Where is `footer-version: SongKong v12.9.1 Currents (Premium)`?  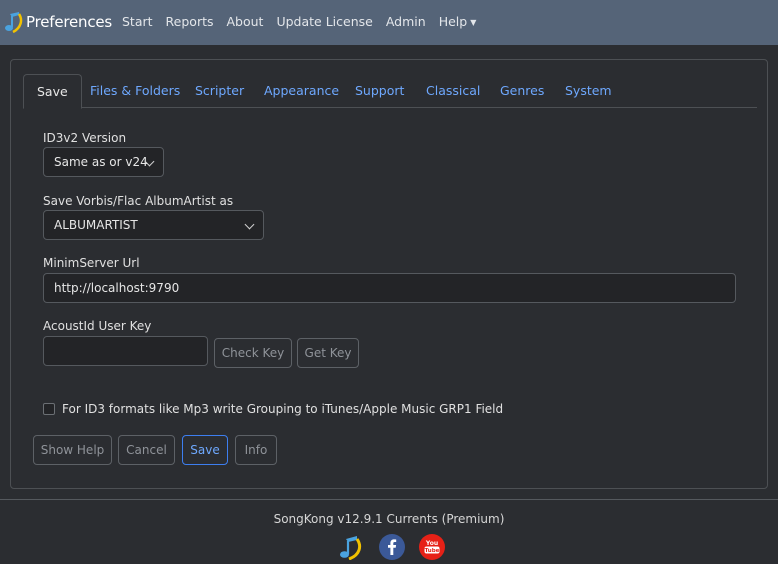
footer-version: SongKong v12.9.1 Currents (Premium) is located at coordinates (389, 519).